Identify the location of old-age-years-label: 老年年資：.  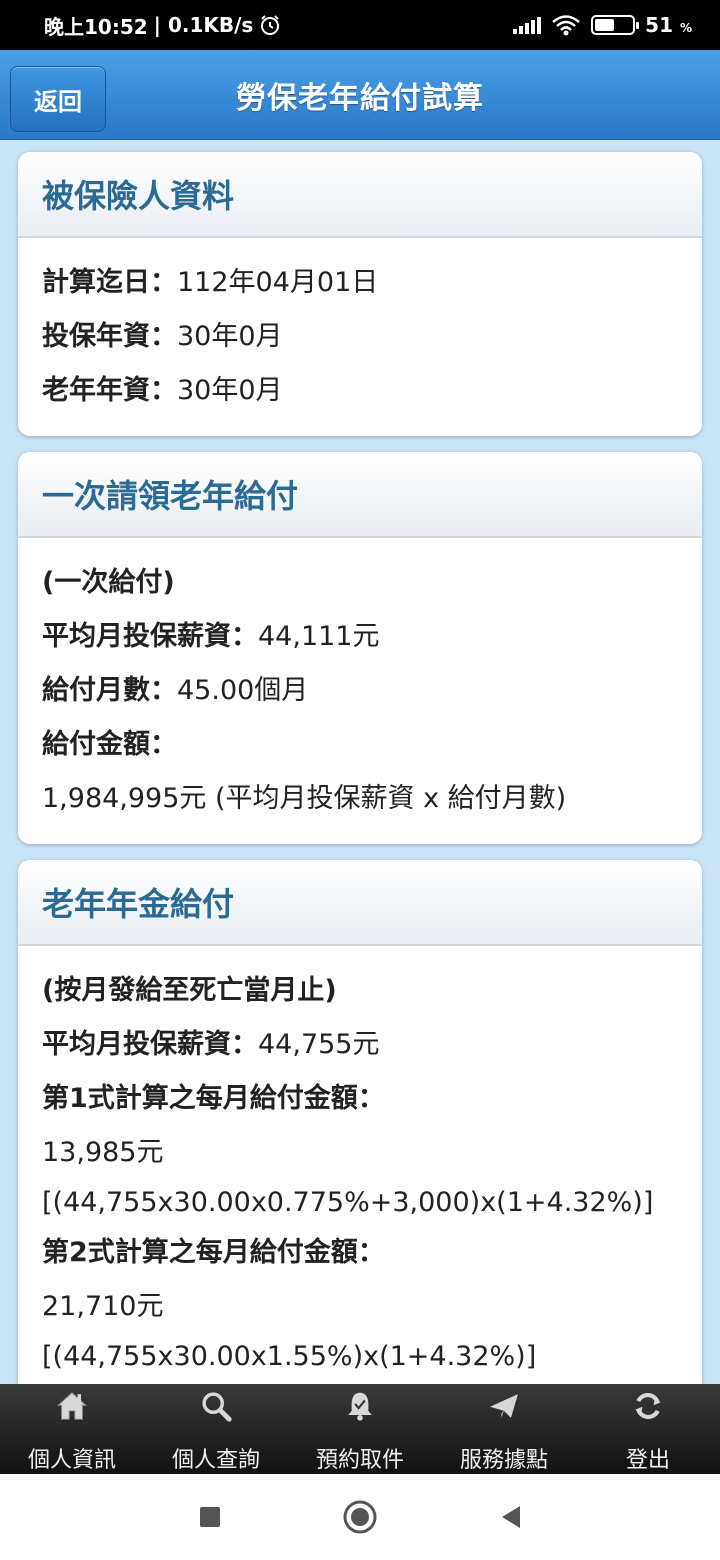
(109, 390).